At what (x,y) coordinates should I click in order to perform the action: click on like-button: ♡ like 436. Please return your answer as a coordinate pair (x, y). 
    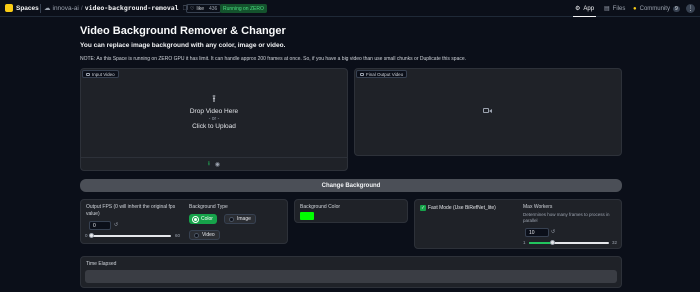
    Looking at the image, I should click on (204, 8).